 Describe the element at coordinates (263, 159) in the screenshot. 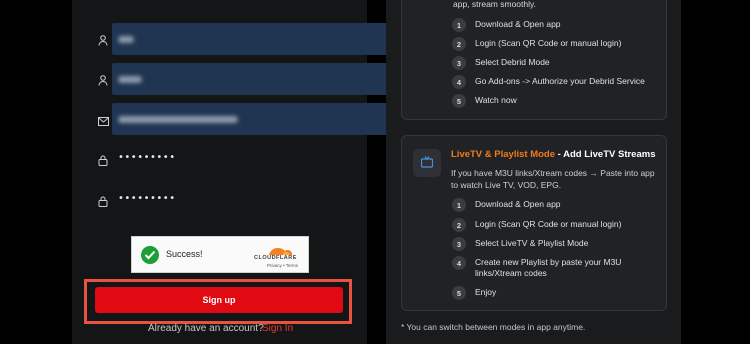

I see `password-input: •••••••••` at that location.